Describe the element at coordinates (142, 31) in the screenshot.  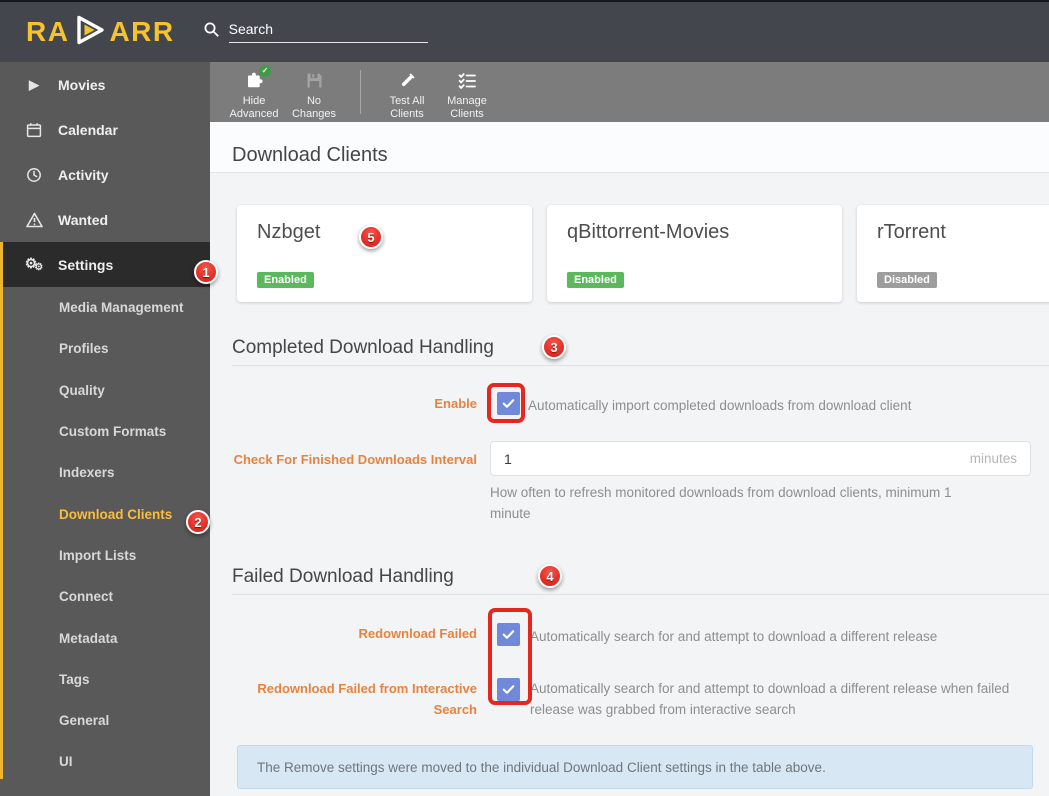
I see `logo-text-right: ARR` at that location.